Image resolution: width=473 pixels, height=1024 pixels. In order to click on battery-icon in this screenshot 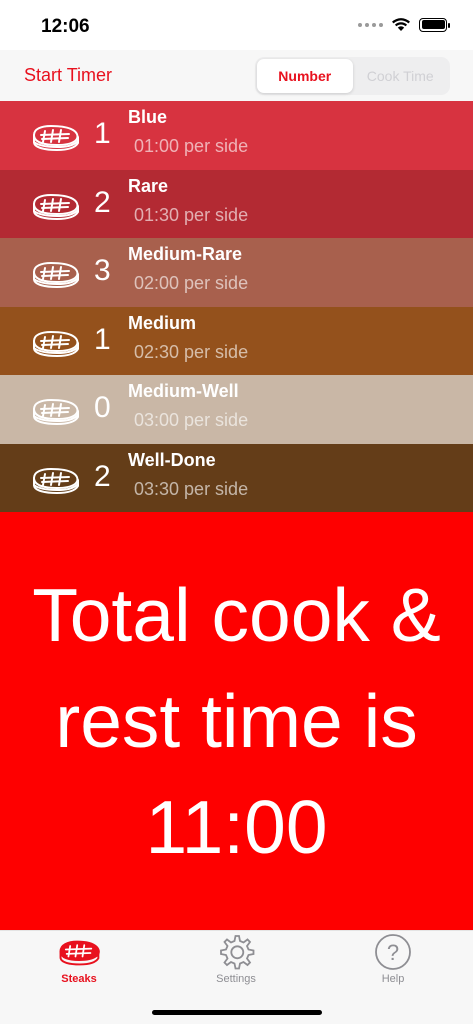, I will do `click(434, 24)`.